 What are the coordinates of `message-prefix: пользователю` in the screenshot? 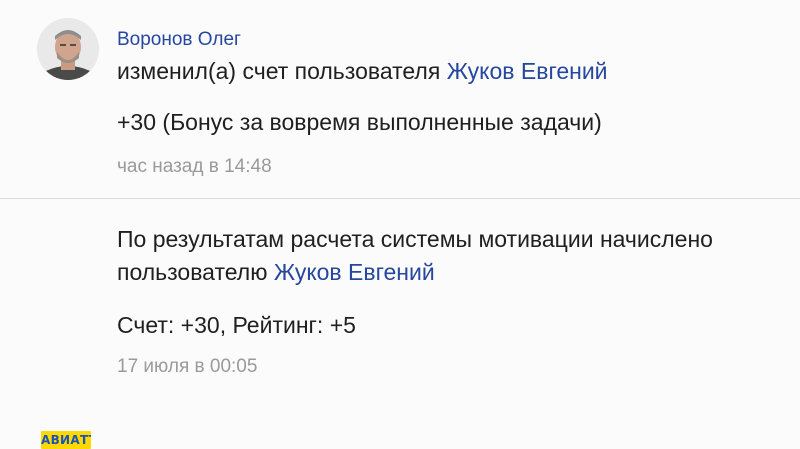 It's located at (192, 272).